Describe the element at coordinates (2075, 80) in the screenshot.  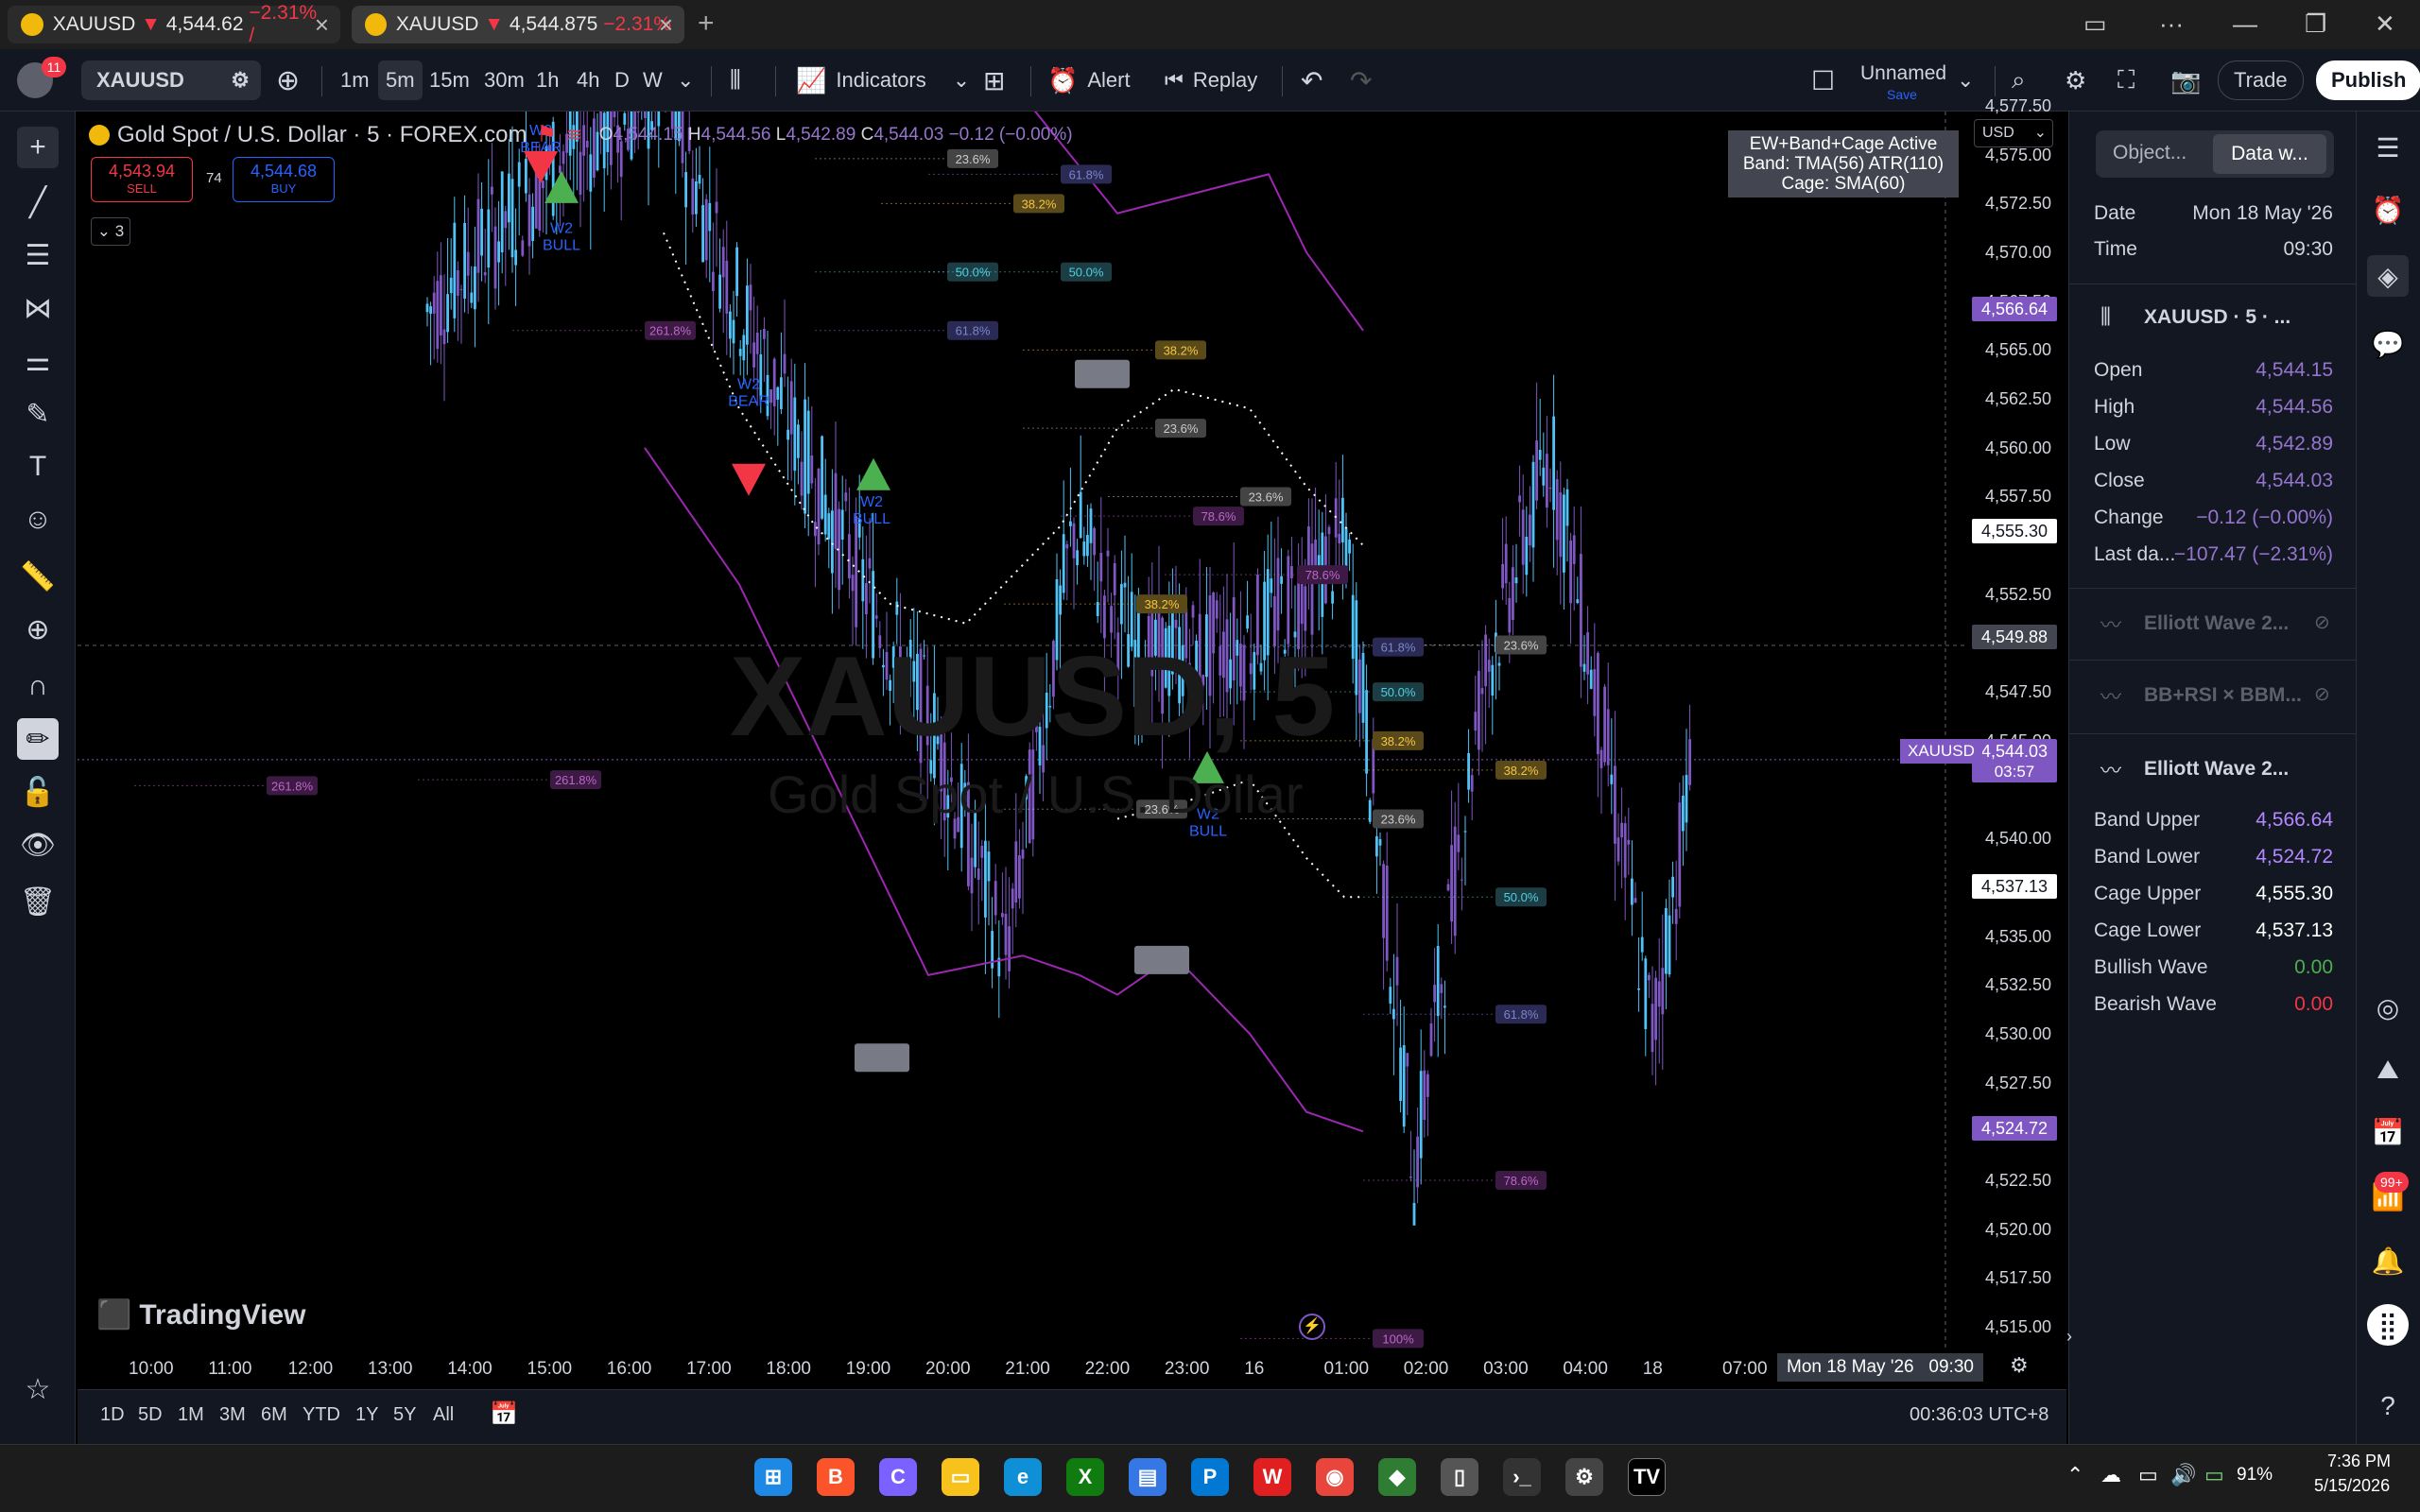
I see `settings-icon: ⚙` at that location.